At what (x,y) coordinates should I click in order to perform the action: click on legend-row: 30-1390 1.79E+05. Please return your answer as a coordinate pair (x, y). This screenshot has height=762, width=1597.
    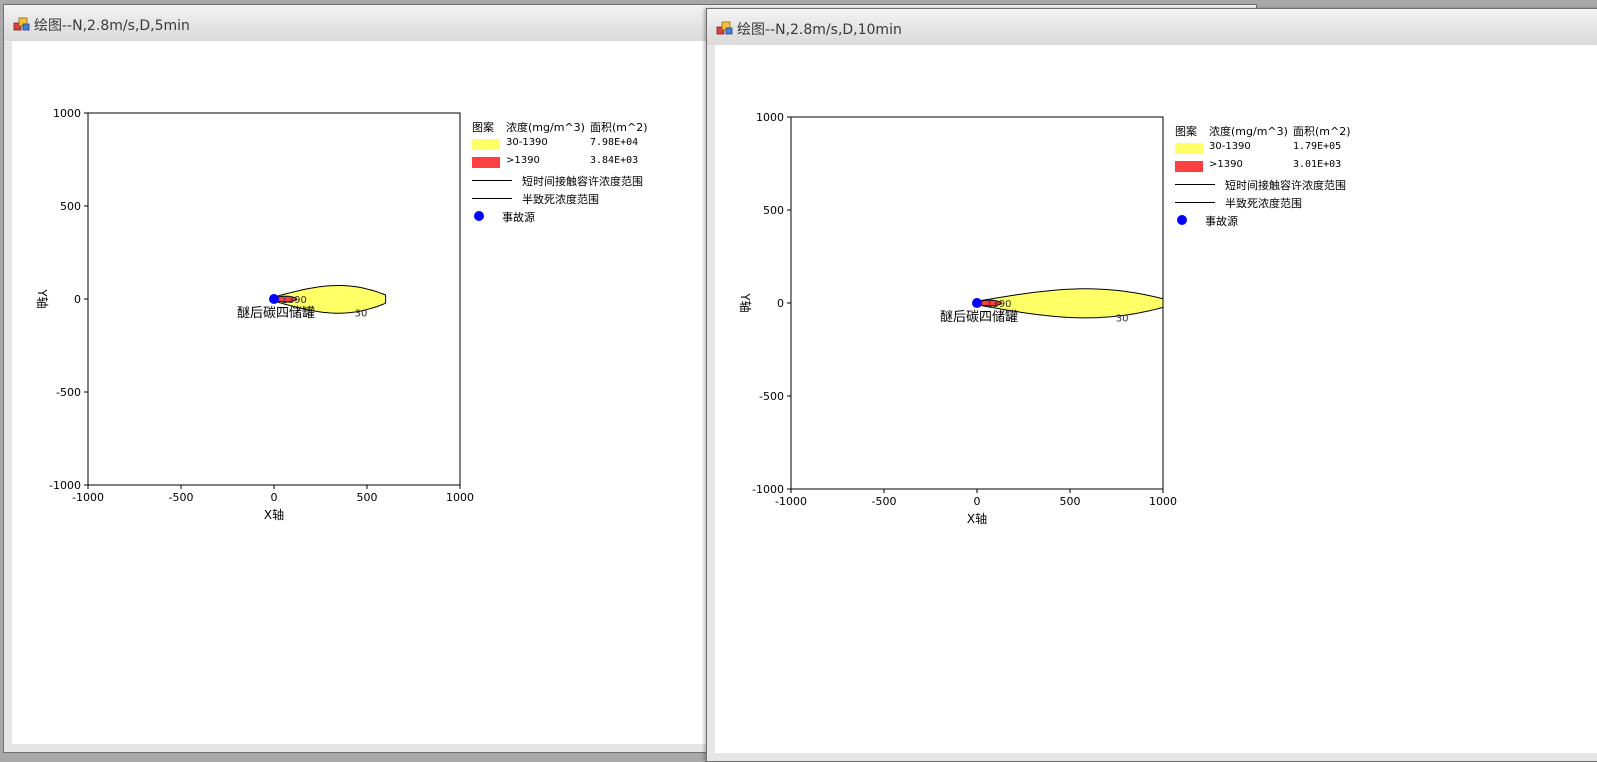
    Looking at the image, I should click on (1275, 148).